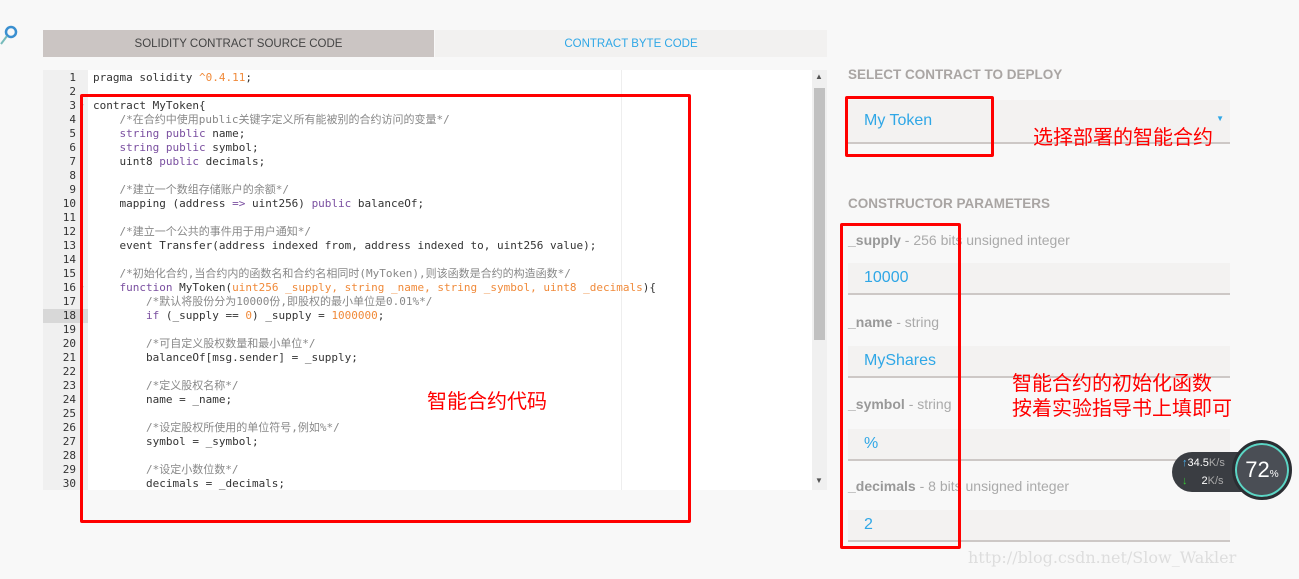  I want to click on upload-unit: K/s, so click(1216, 463).